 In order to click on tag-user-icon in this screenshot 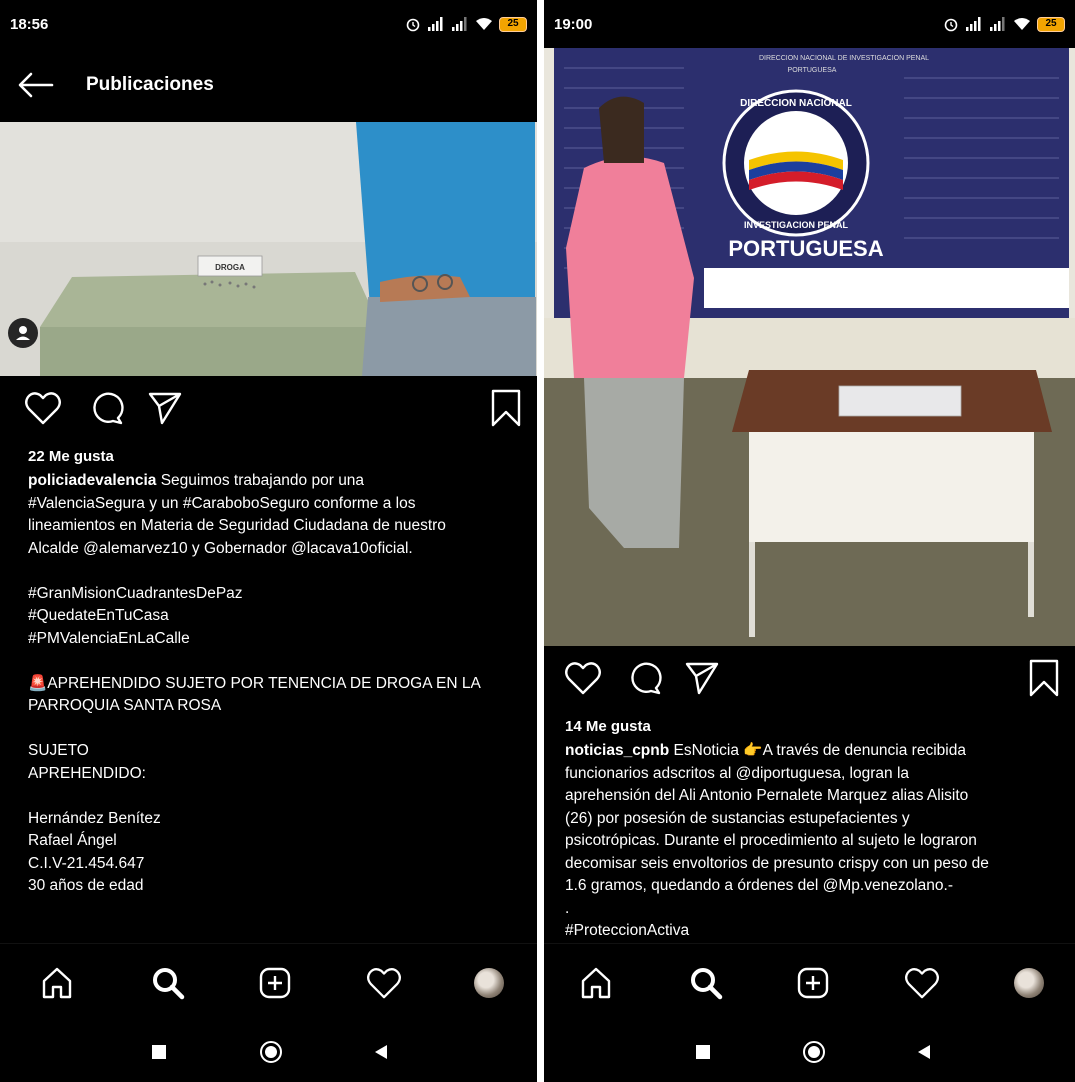, I will do `click(23, 333)`.